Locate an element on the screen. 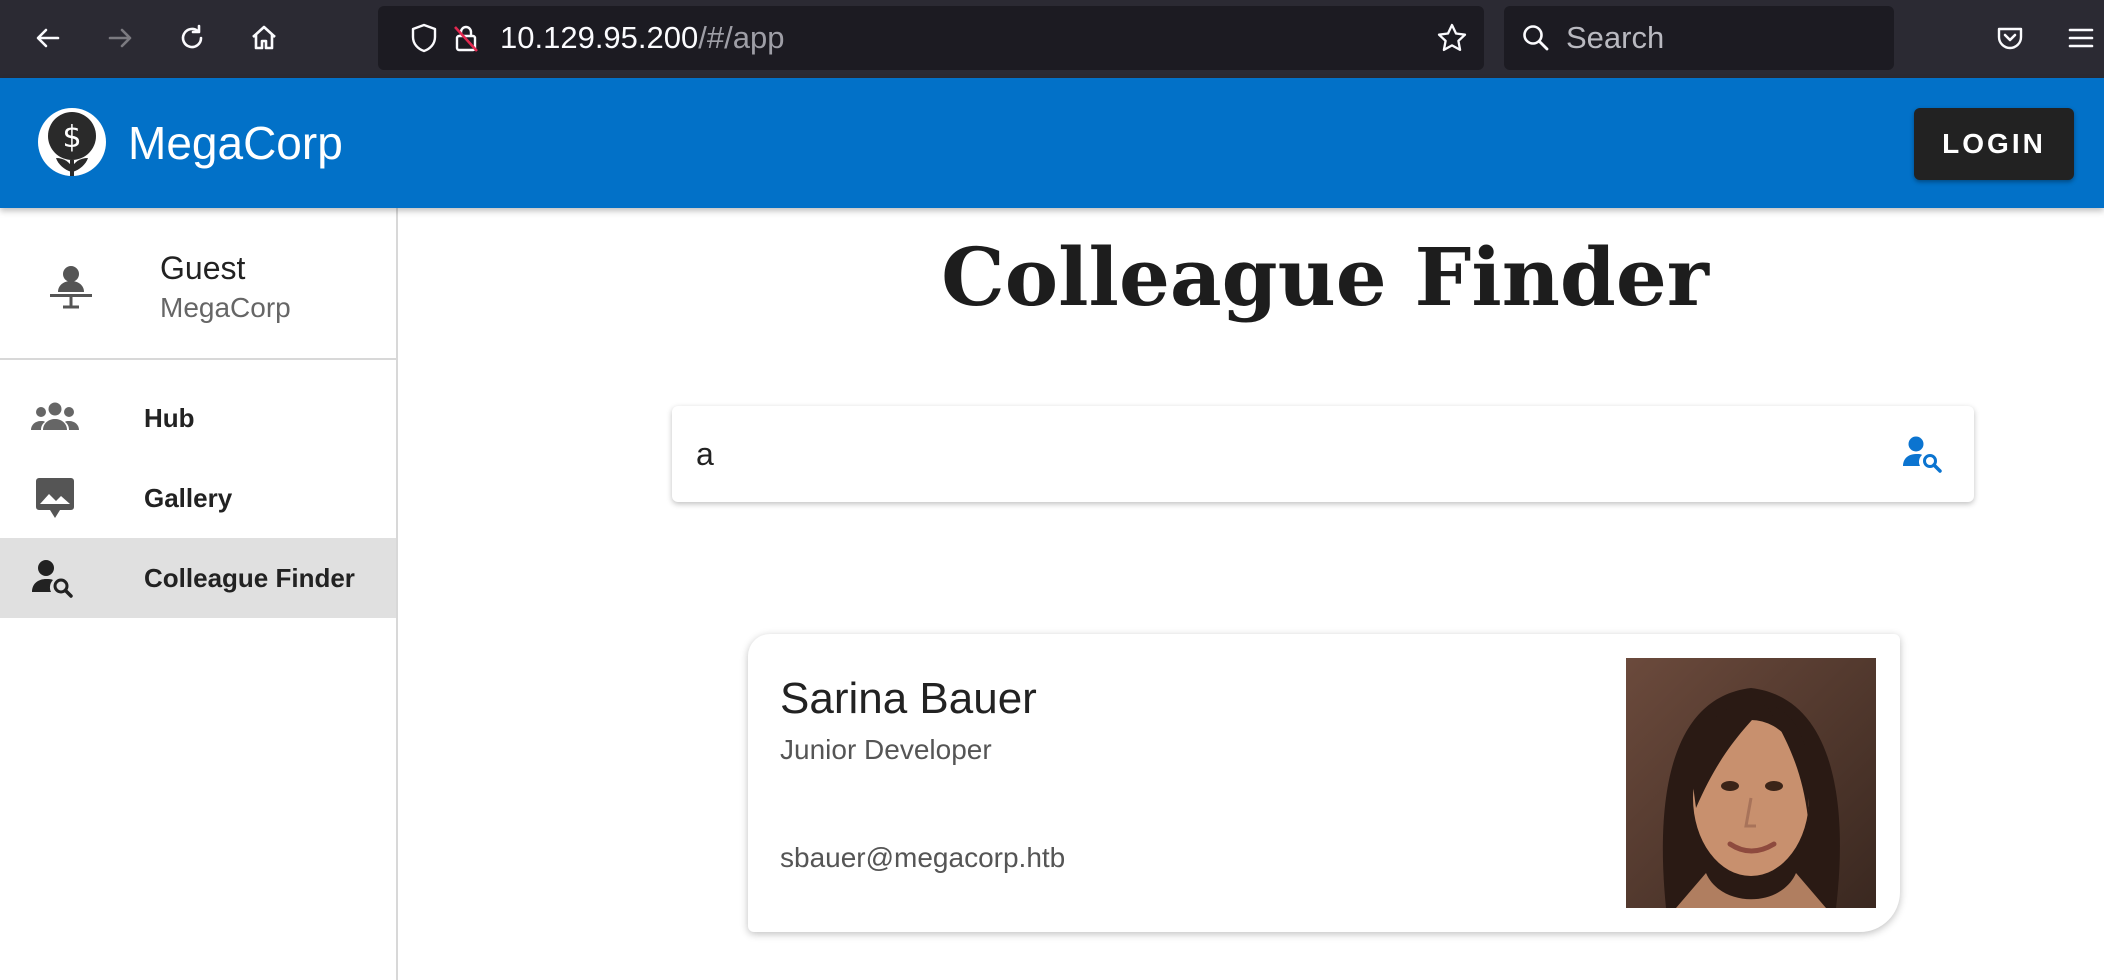  back-button is located at coordinates (48, 38).